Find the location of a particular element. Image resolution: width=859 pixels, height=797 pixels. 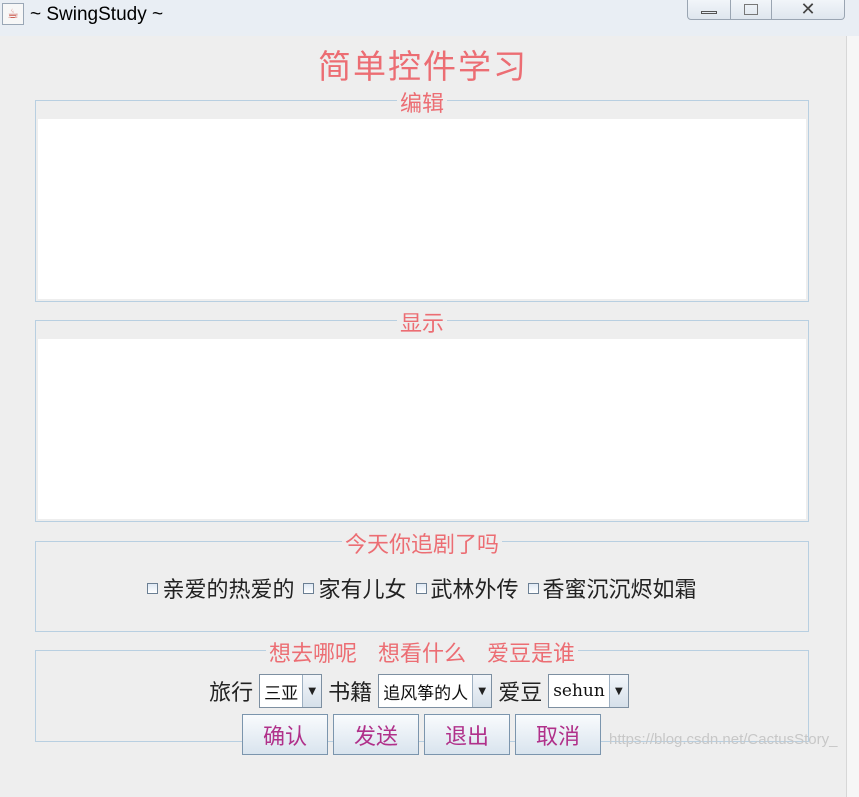

watermark: https://blog.csdn.net/CactusStory_ is located at coordinates (723, 739).